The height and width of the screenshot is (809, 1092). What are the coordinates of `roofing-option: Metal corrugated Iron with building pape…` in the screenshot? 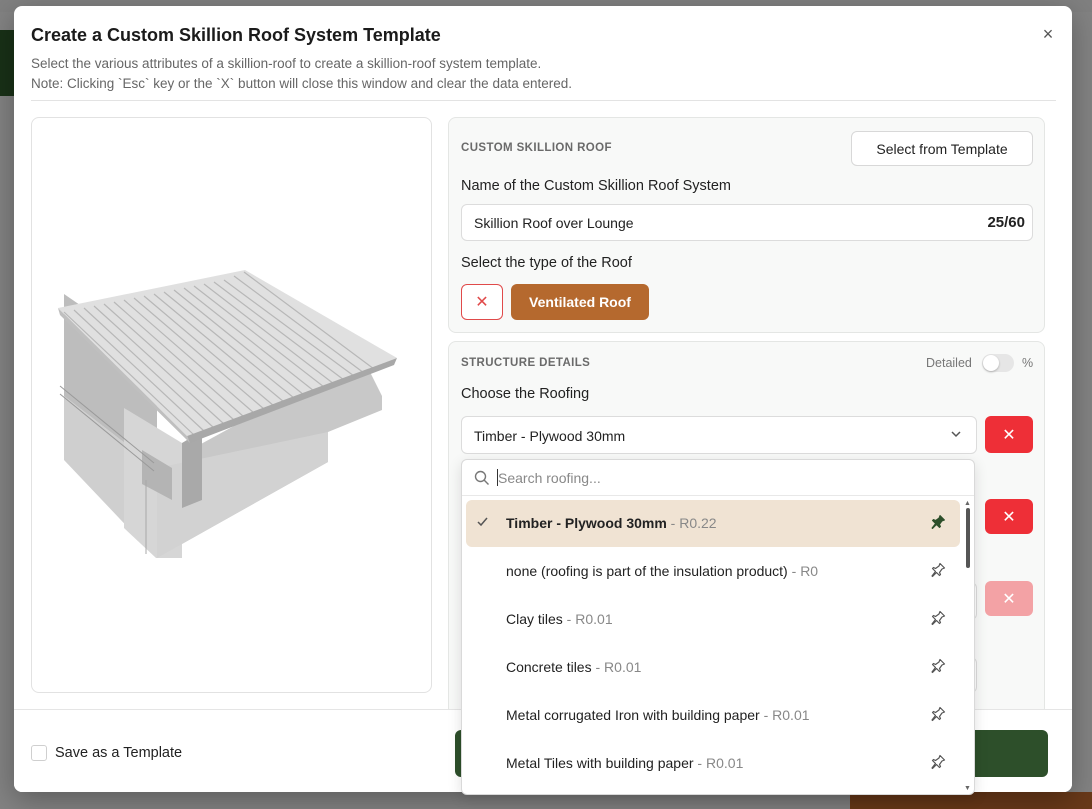 It's located at (713, 715).